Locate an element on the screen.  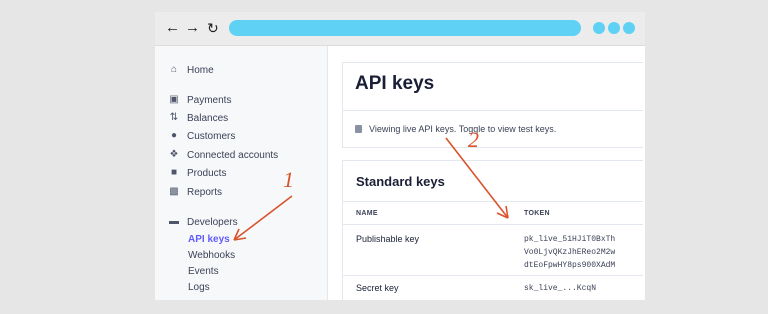
annotation-label-1: 1 is located at coordinates (288, 179).